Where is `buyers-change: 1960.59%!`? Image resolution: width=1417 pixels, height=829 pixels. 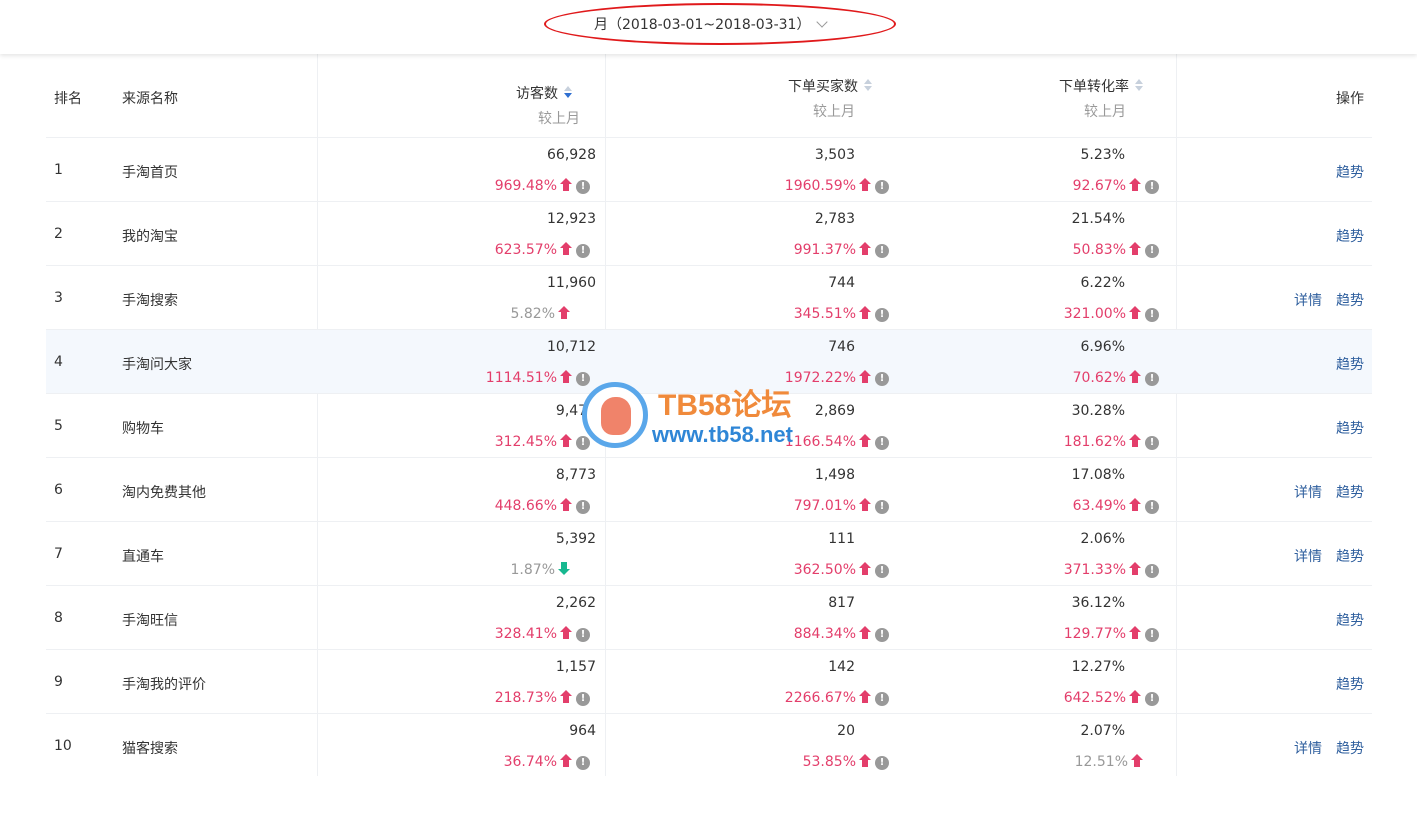 buyers-change: 1960.59%! is located at coordinates (837, 186).